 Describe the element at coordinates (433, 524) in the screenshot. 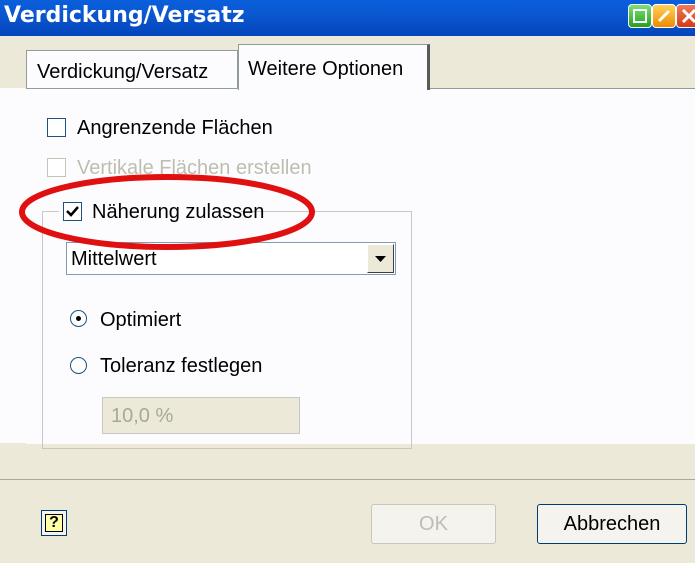

I see `ok-button: OK` at that location.